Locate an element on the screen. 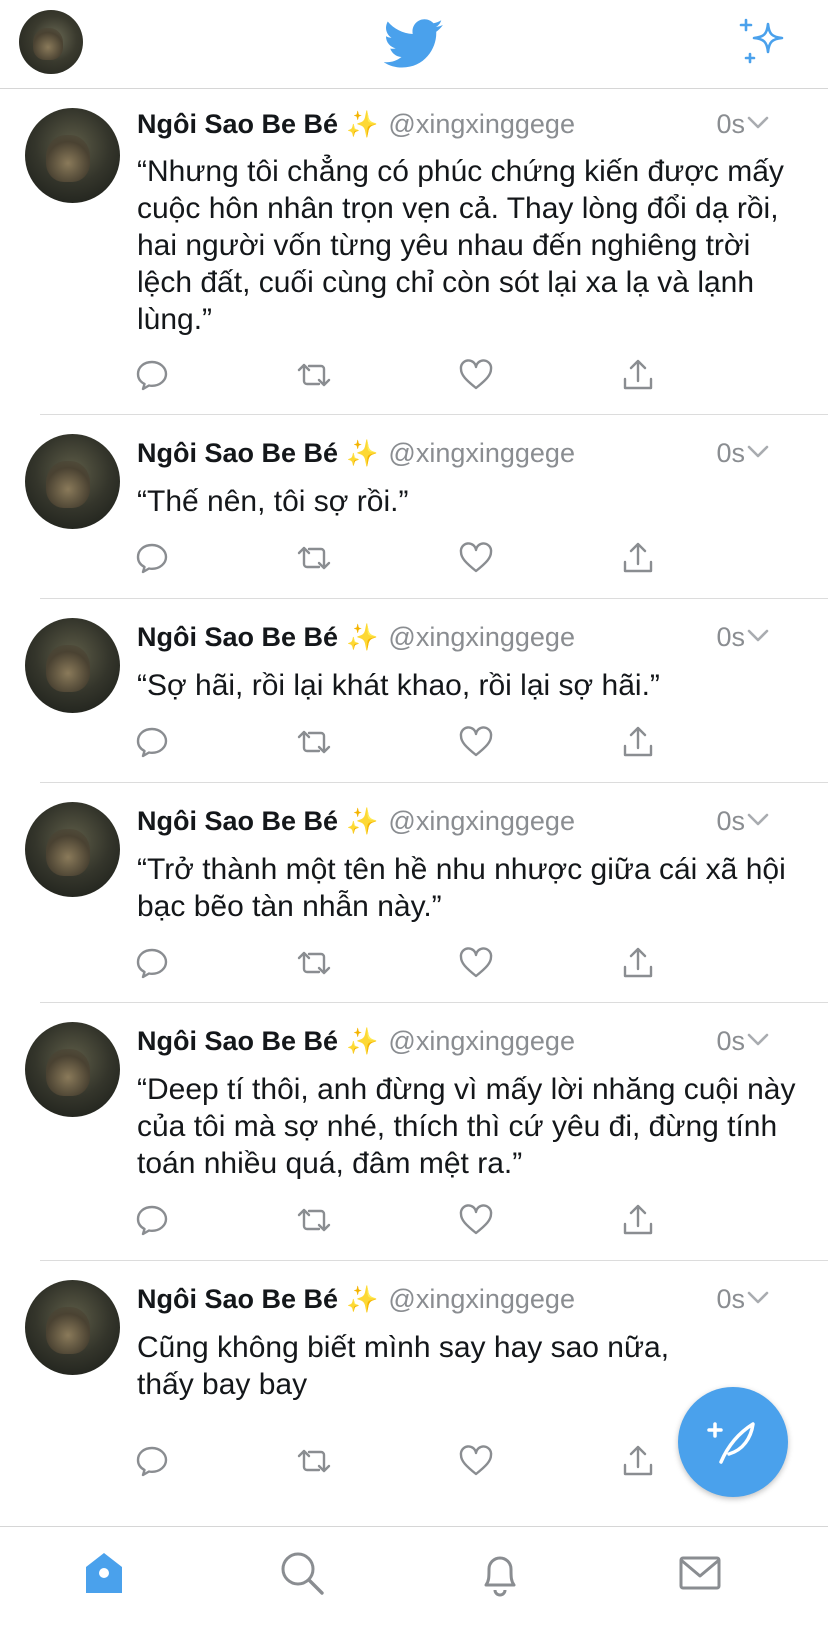 The image size is (828, 1629). compose-tweet-button is located at coordinates (733, 1442).